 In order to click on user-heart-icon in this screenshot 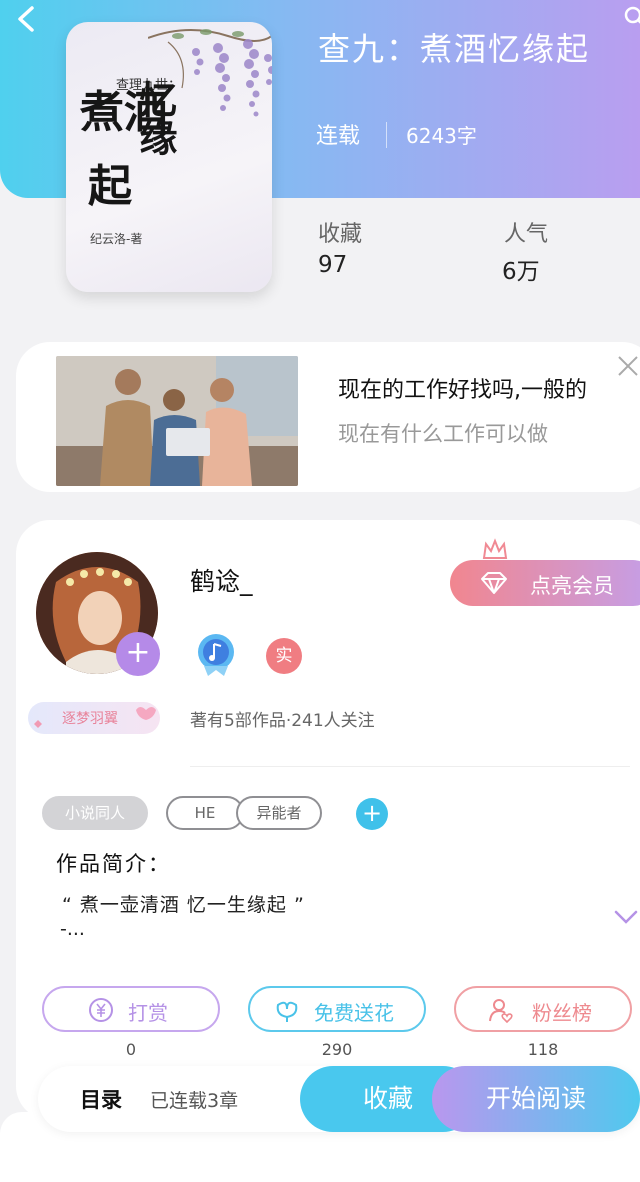, I will do `click(501, 1011)`.